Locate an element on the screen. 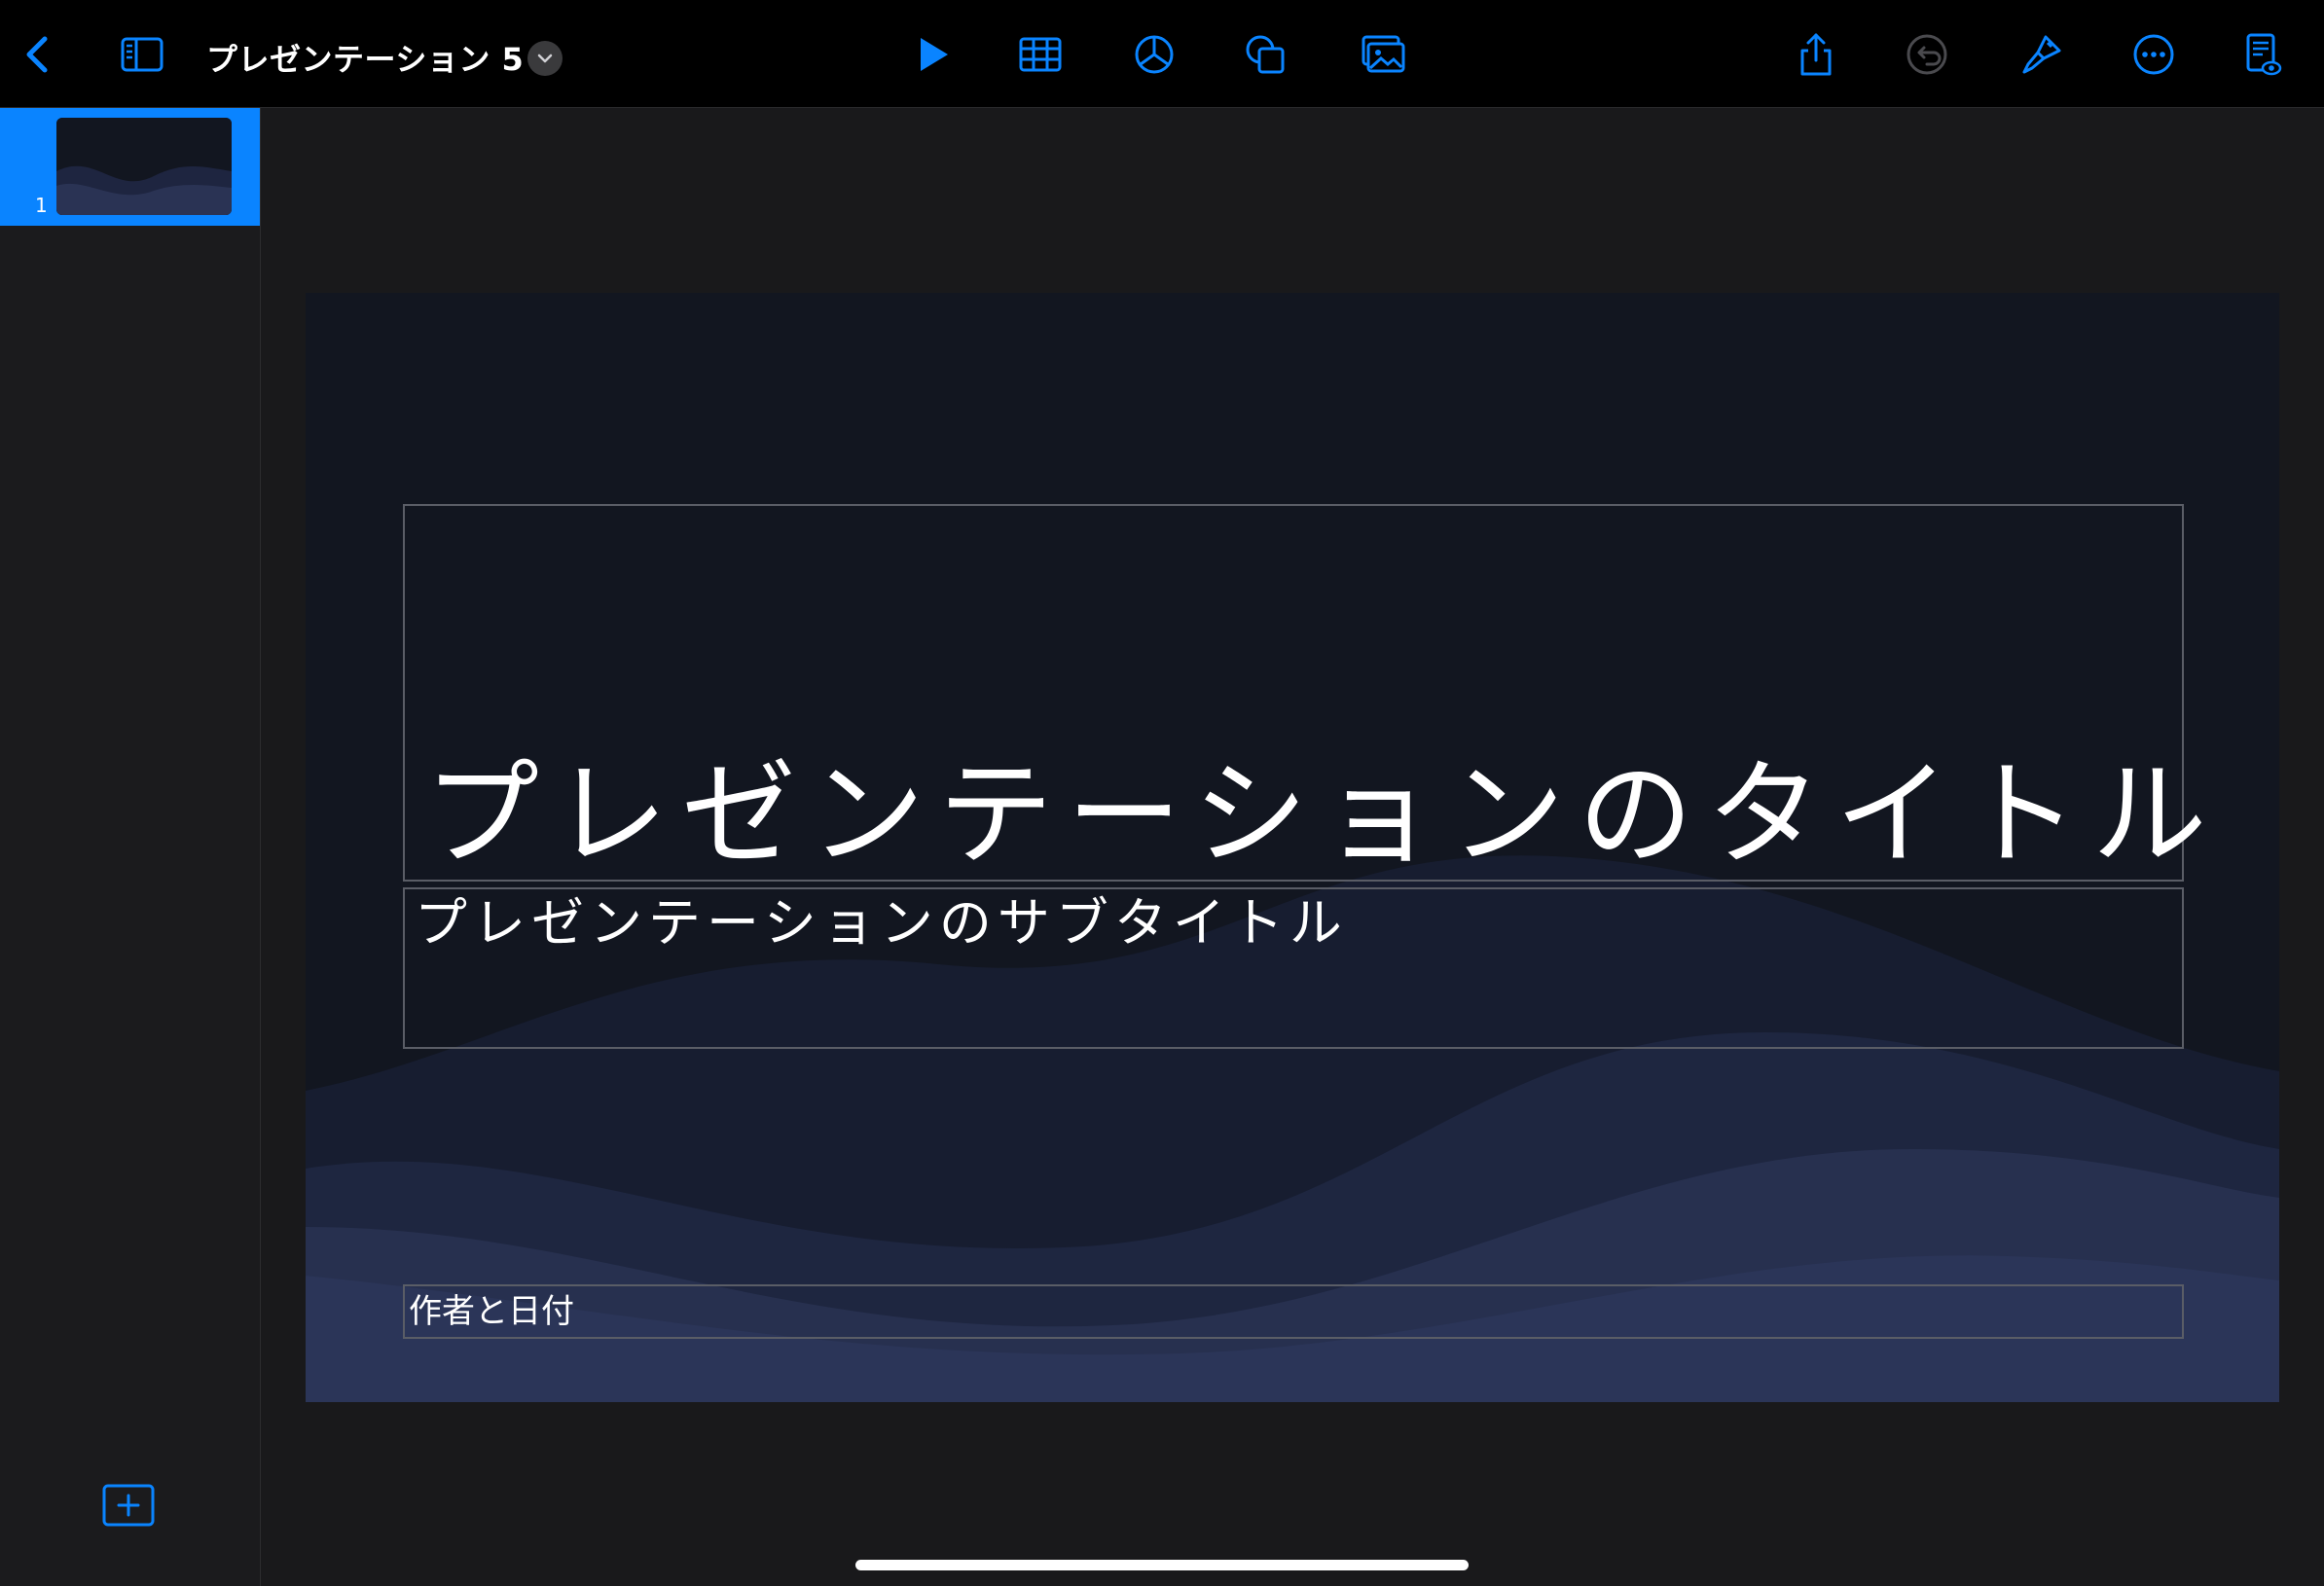 The image size is (2324, 1586). home-indicator is located at coordinates (1162, 1565).